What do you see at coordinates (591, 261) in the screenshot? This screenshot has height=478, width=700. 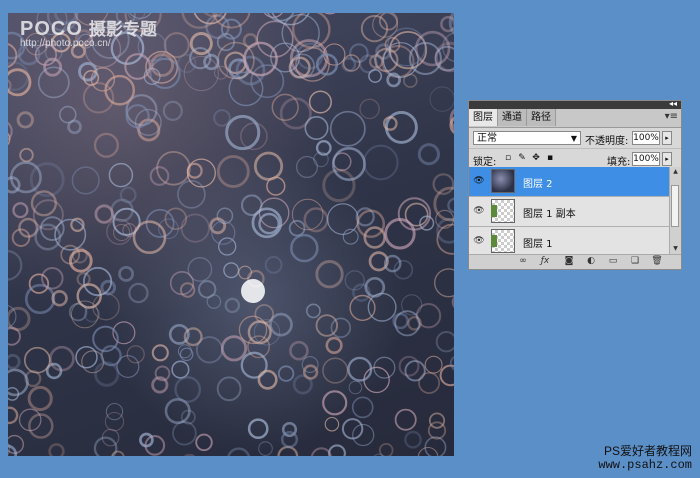 I see `adjustment-icon: ◐` at bounding box center [591, 261].